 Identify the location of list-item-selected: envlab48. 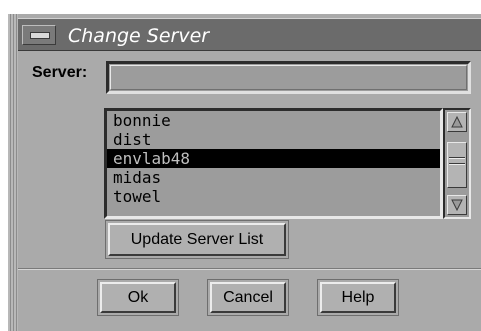
(273, 158).